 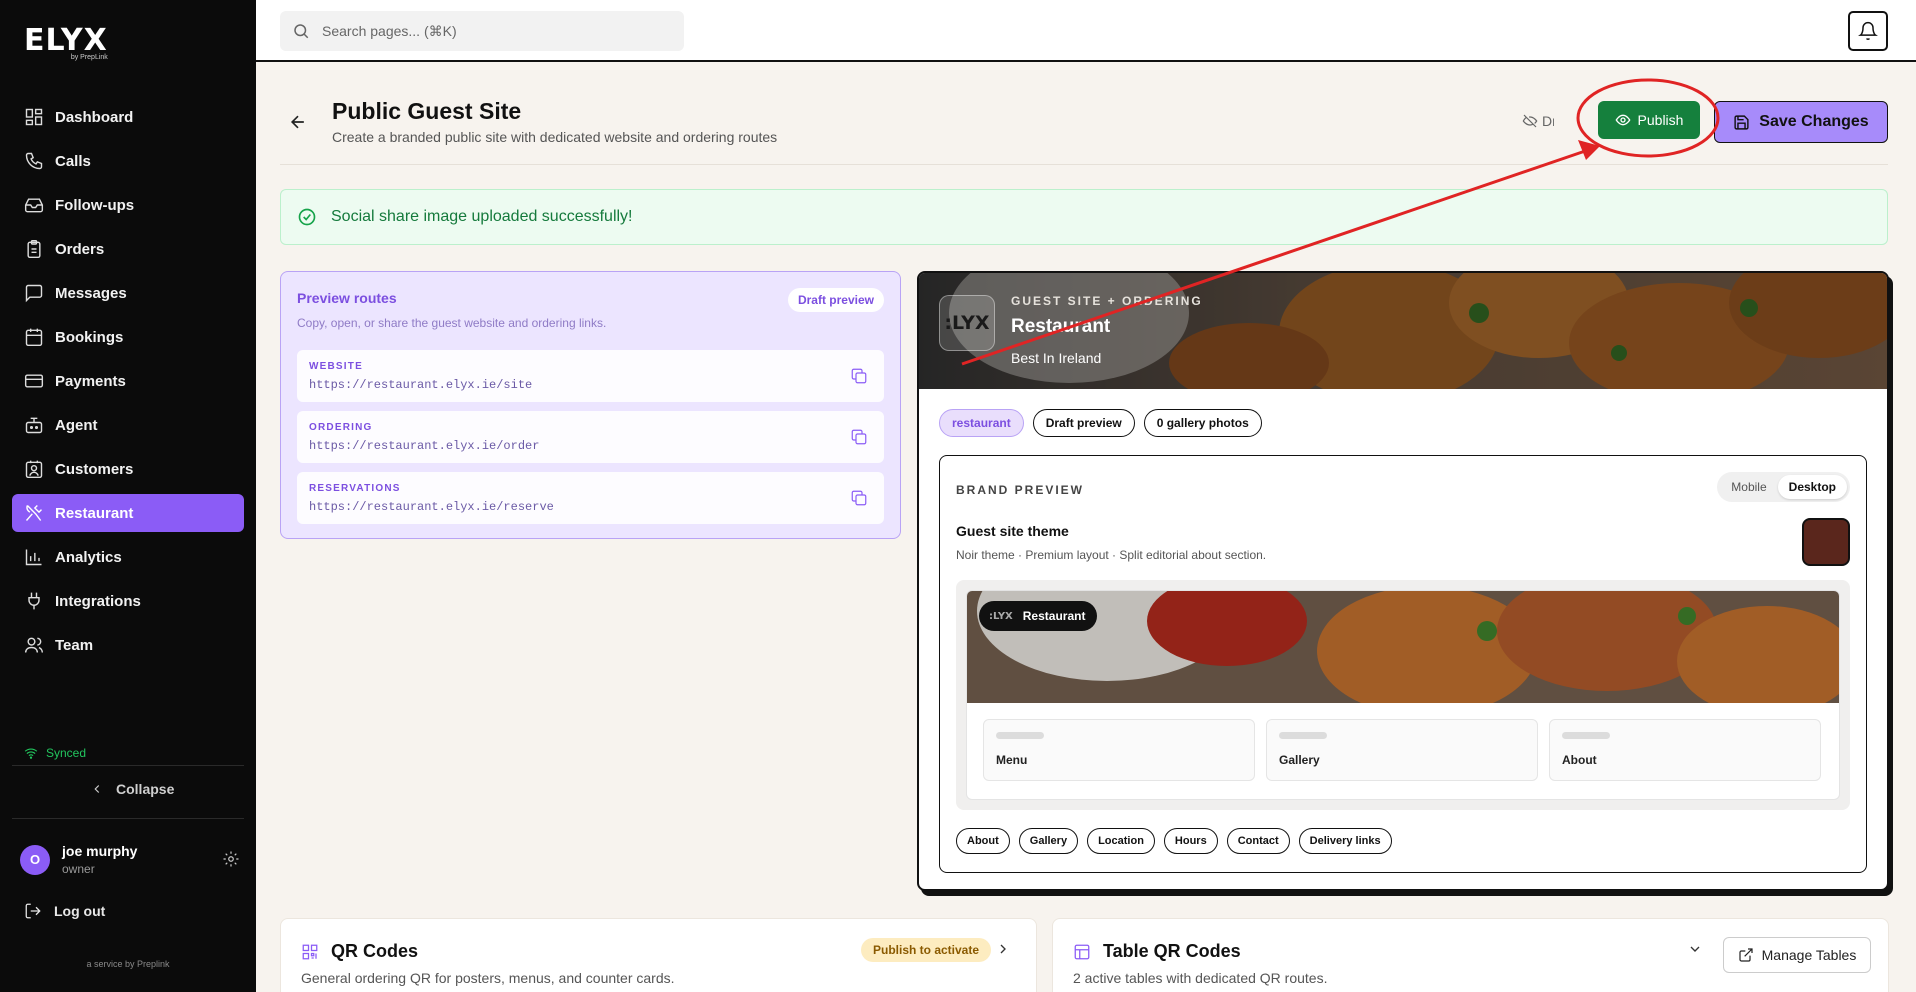 I want to click on card-label: Gallery, so click(x=1299, y=760).